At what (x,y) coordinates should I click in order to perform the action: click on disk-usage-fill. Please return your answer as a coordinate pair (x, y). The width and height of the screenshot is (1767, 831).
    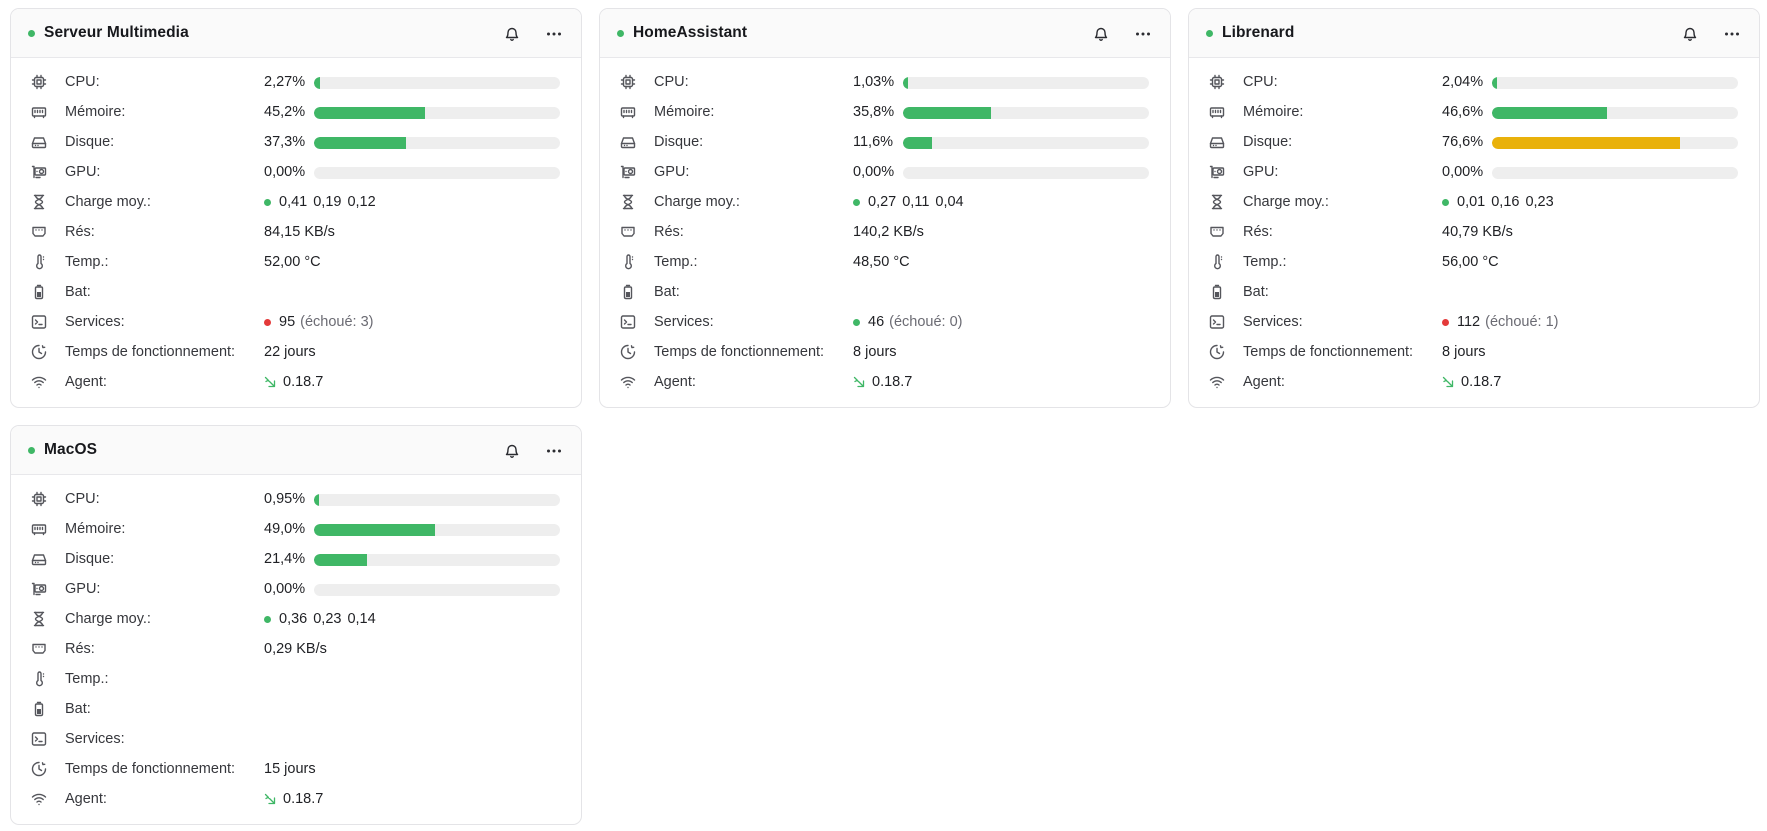
    Looking at the image, I should click on (1586, 143).